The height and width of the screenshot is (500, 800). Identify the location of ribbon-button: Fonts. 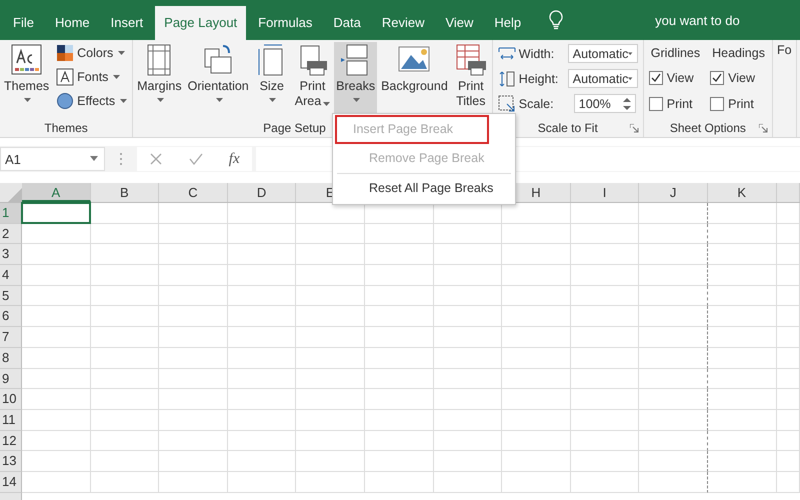
(92, 77).